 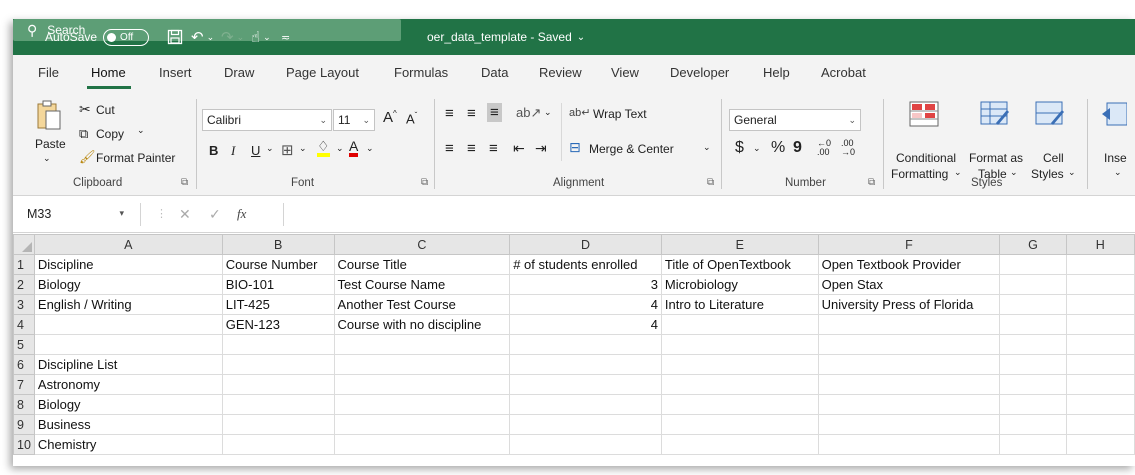 I want to click on cell-c1: Course Title, so click(x=422, y=264).